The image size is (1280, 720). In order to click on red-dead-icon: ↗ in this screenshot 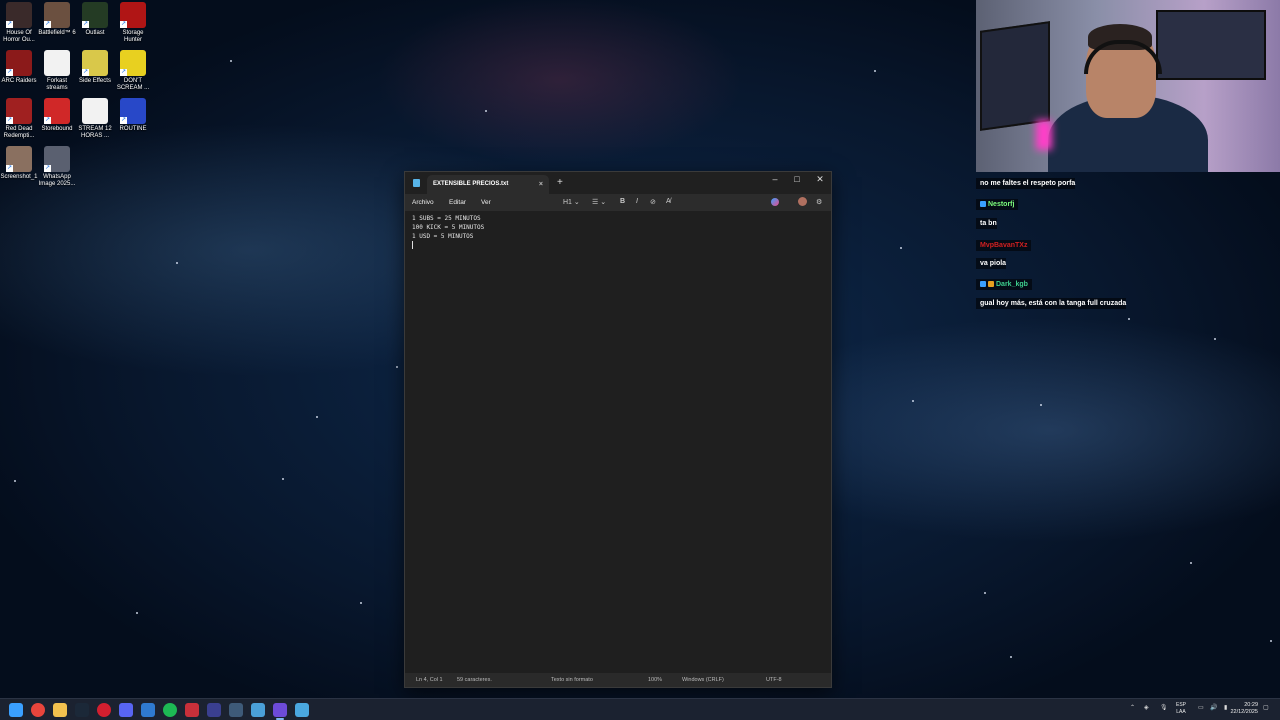, I will do `click(19, 111)`.